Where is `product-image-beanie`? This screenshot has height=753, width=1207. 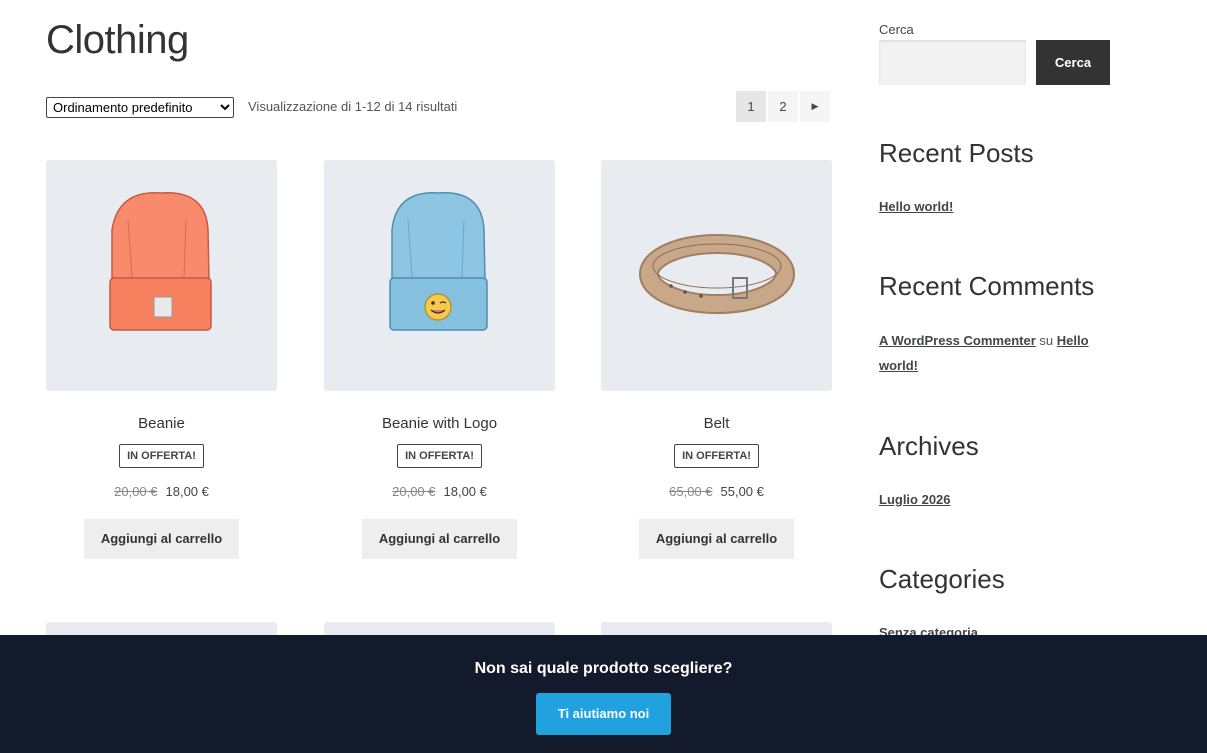
product-image-beanie is located at coordinates (161, 275).